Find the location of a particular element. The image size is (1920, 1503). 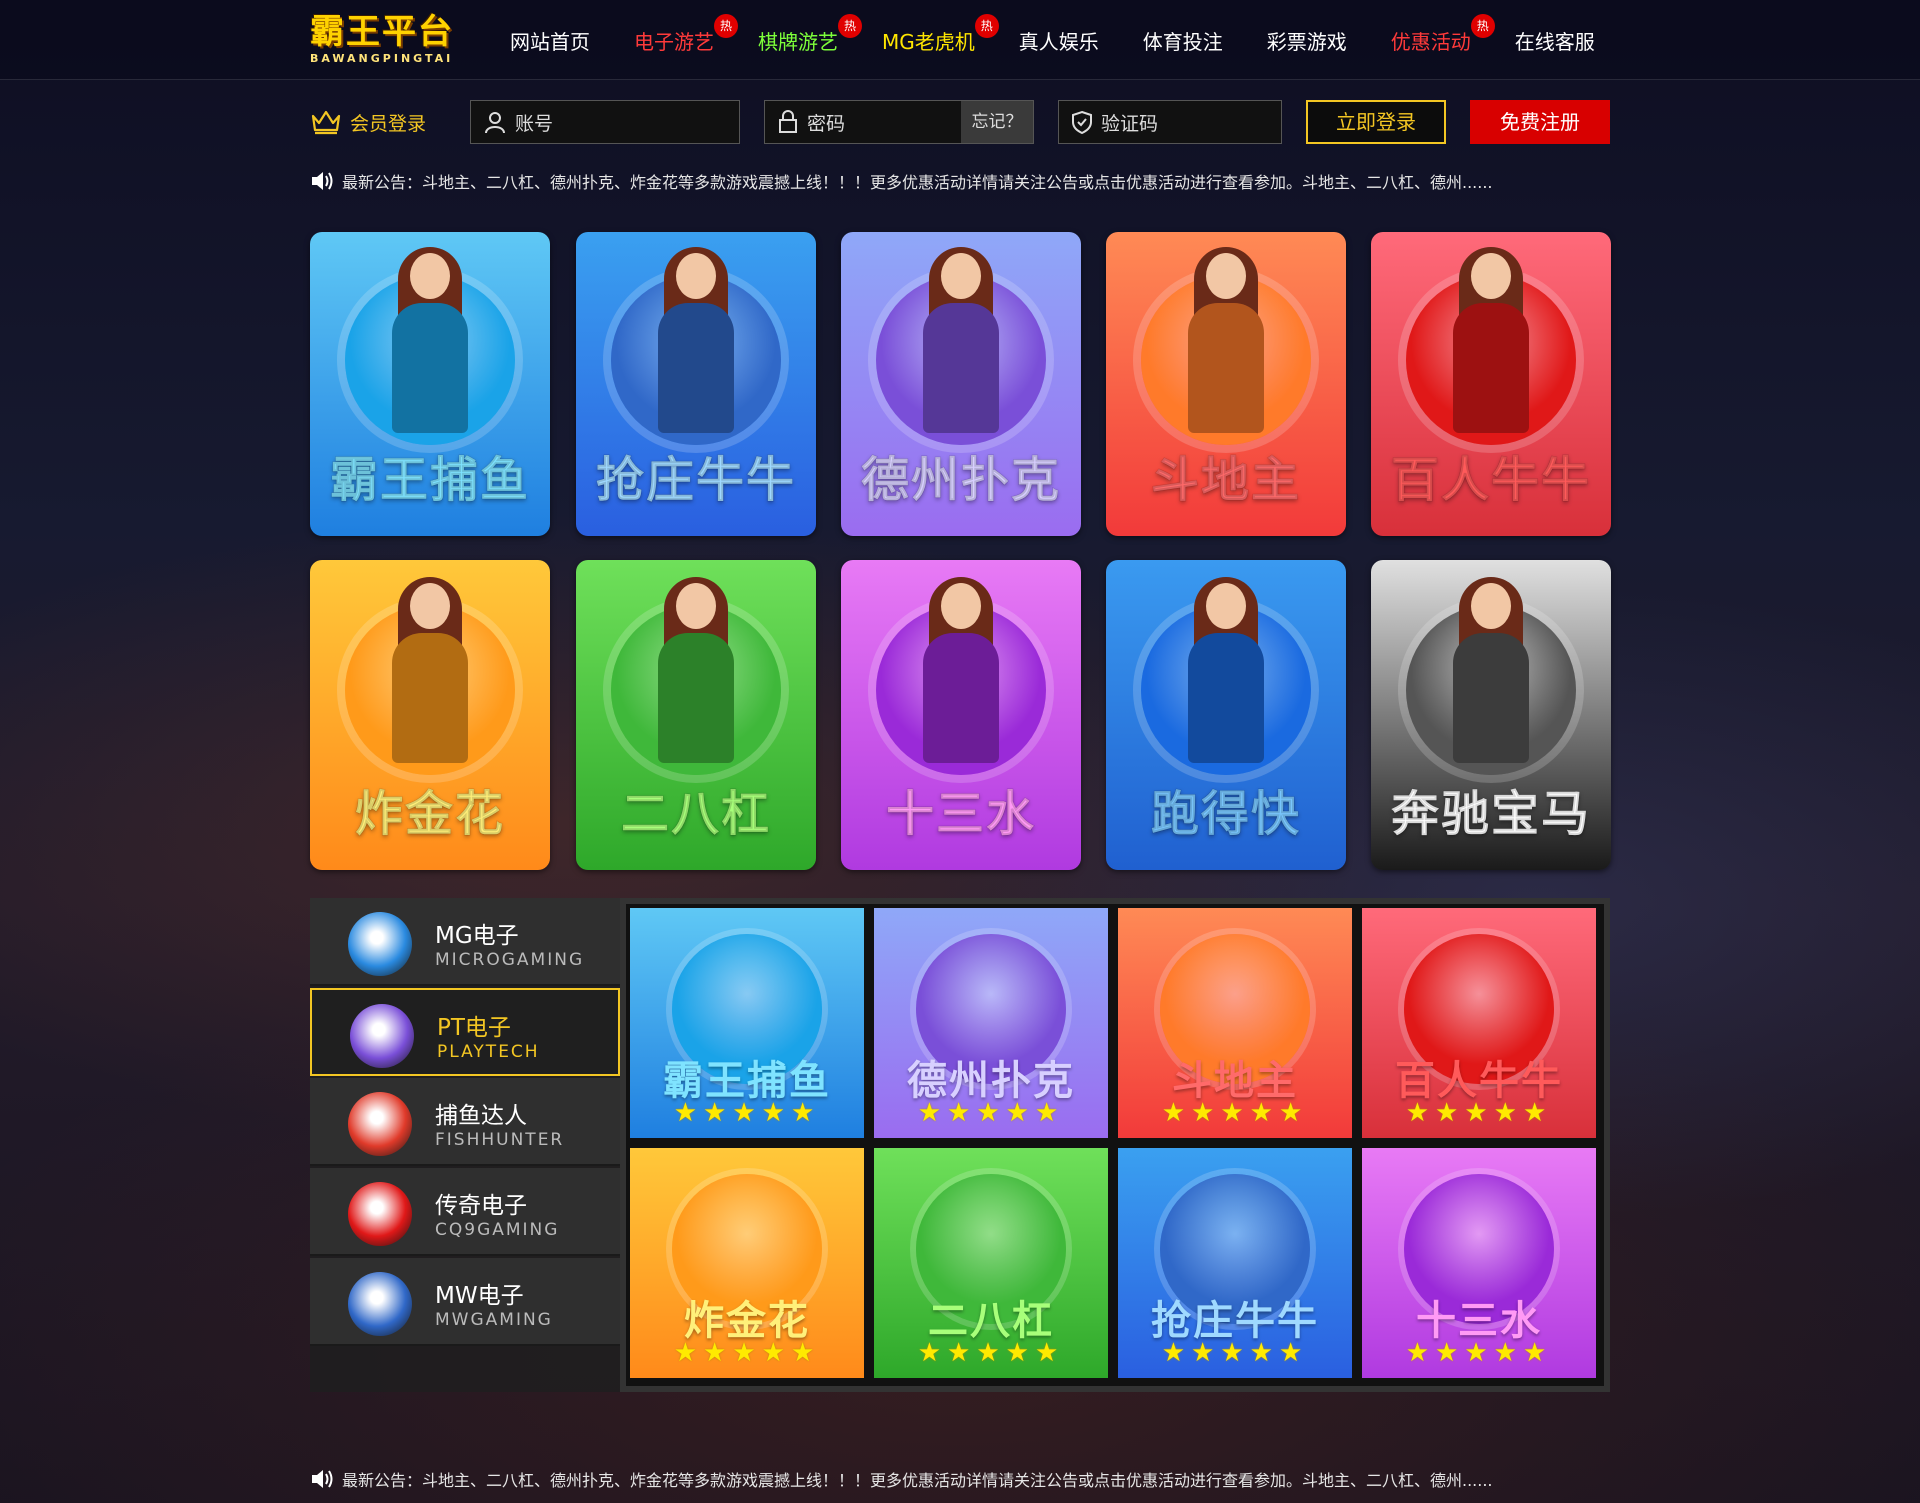

nav-item: 体育投注 is located at coordinates (1183, 42).